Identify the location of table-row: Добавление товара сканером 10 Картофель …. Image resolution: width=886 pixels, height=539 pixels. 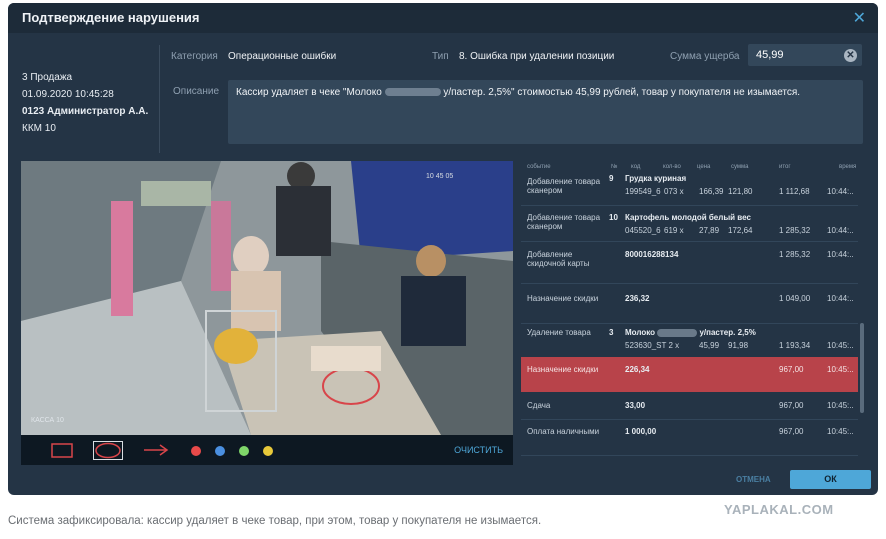
(689, 223).